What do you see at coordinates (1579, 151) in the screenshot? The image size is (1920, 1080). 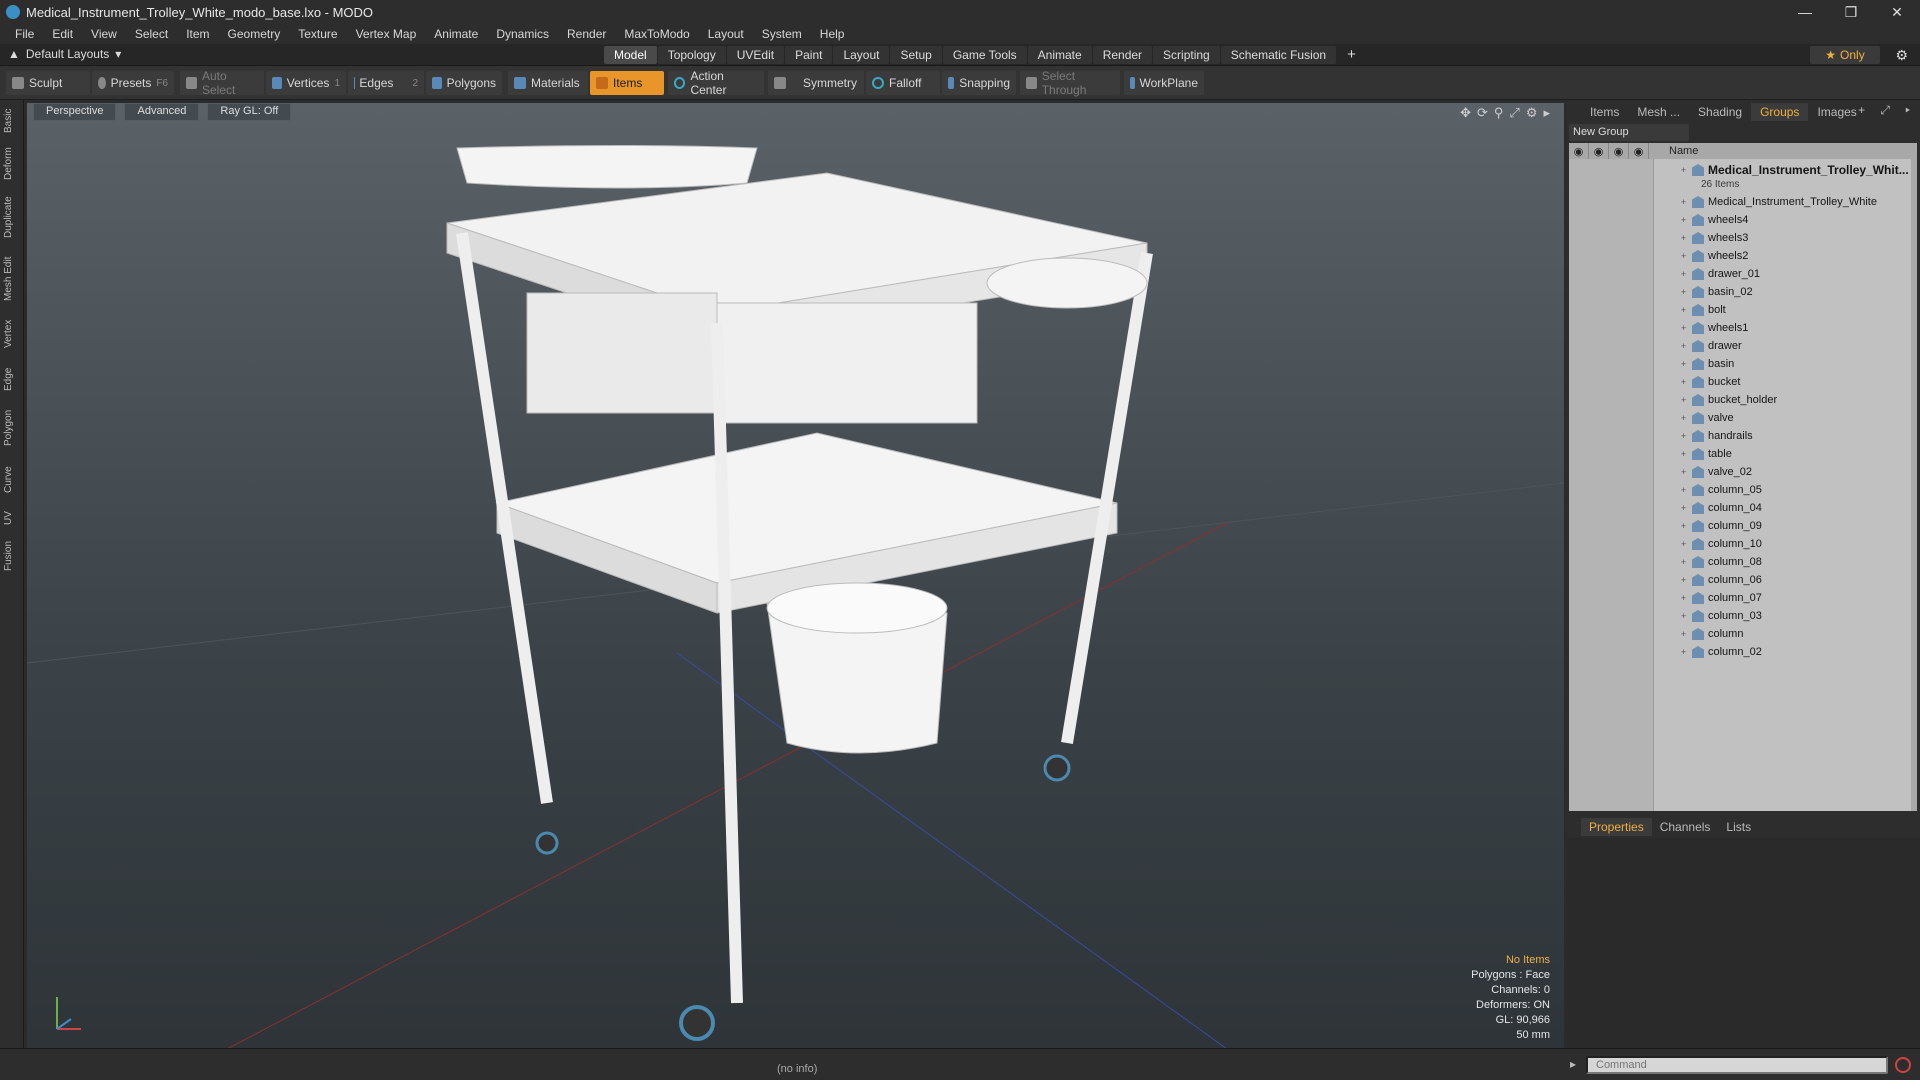 I see `visibility-column-icon: ◉` at bounding box center [1579, 151].